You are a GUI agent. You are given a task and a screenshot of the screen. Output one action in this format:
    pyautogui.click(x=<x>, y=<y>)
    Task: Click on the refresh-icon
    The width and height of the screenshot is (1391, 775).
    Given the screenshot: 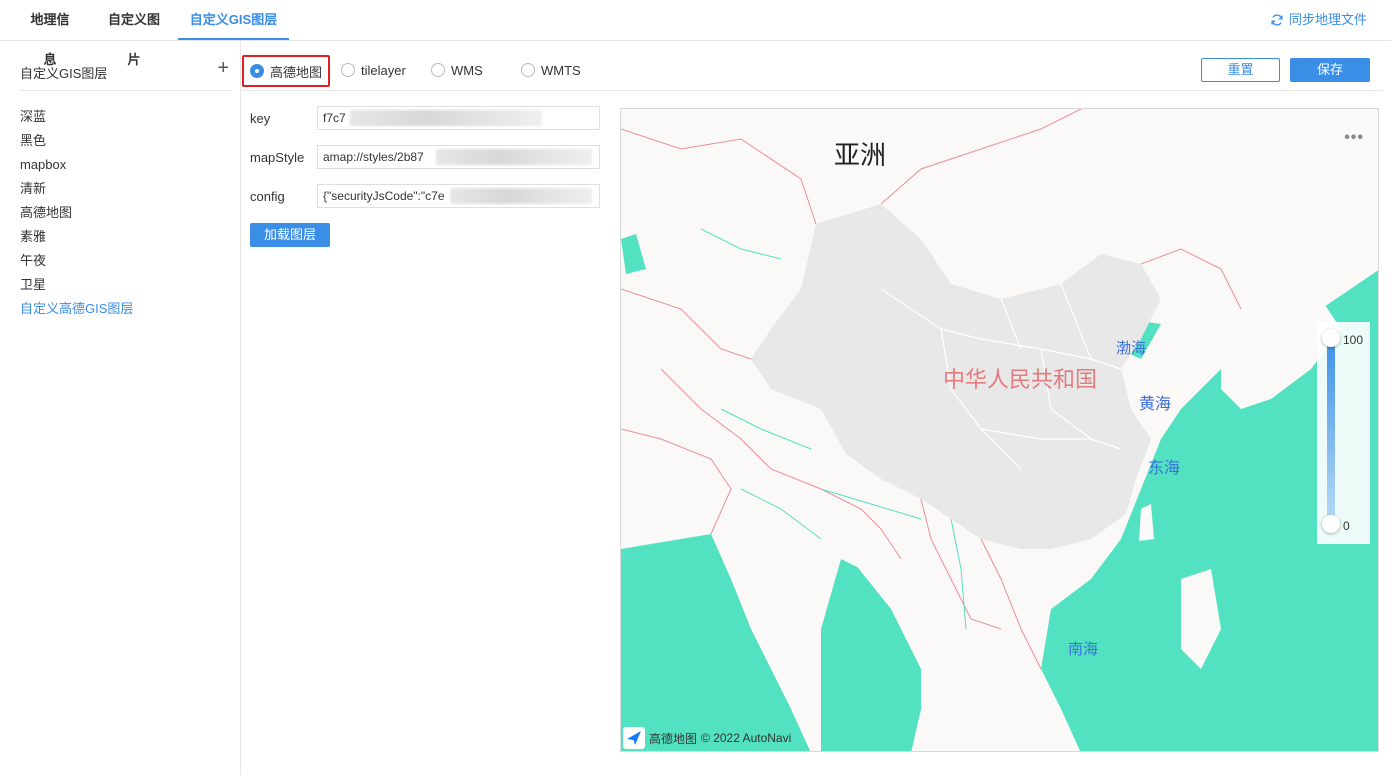 What is the action you would take?
    pyautogui.click(x=1277, y=20)
    